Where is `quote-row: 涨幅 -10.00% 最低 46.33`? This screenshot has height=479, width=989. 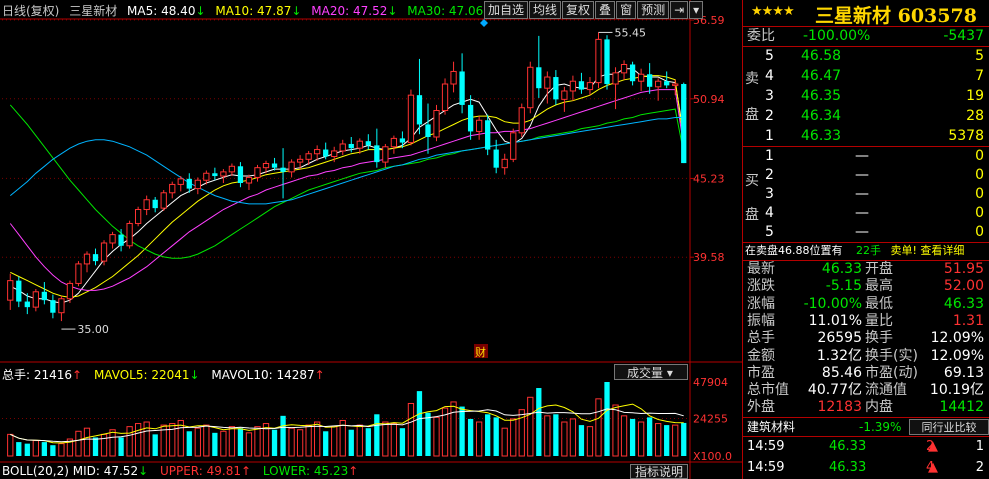 quote-row: 涨幅 -10.00% 最低 46.33 is located at coordinates (866, 304).